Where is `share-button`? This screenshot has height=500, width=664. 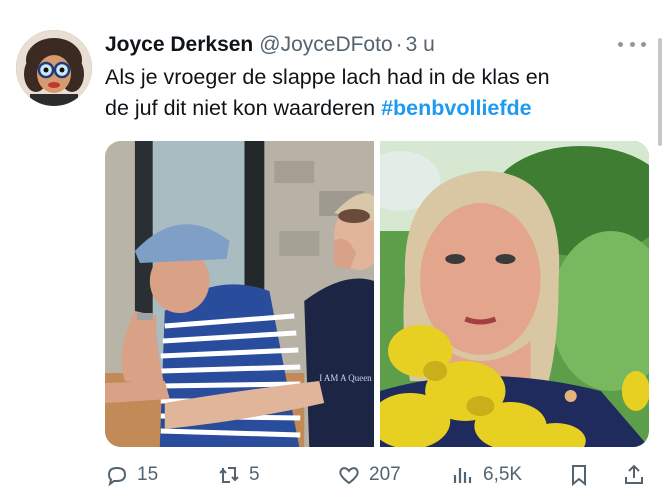
share-button is located at coordinates (634, 475).